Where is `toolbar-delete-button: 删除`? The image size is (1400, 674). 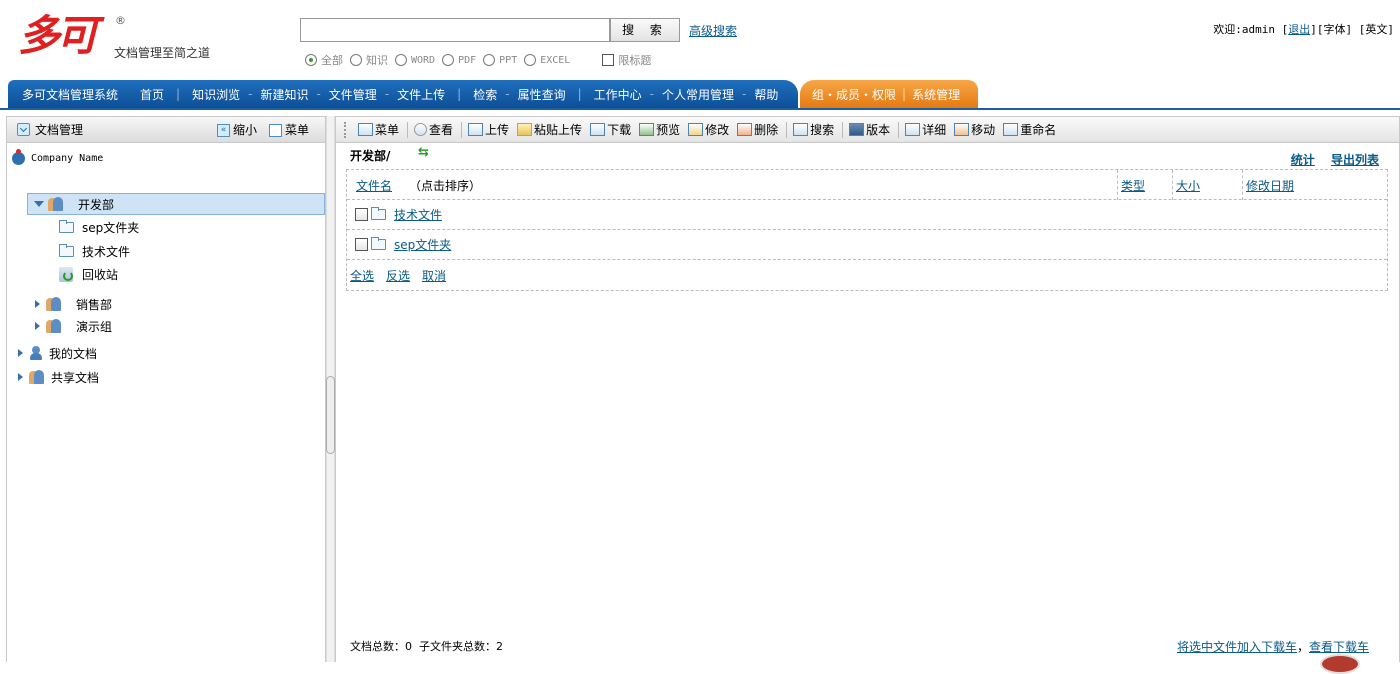 toolbar-delete-button: 删除 is located at coordinates (757, 129).